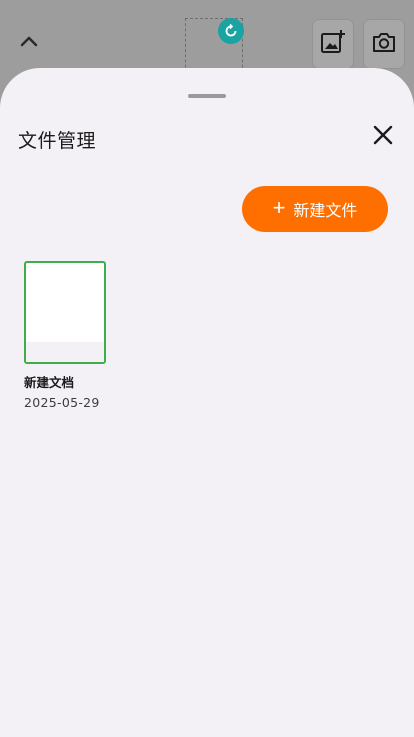  What do you see at coordinates (65, 312) in the screenshot?
I see `file-thumbnail` at bounding box center [65, 312].